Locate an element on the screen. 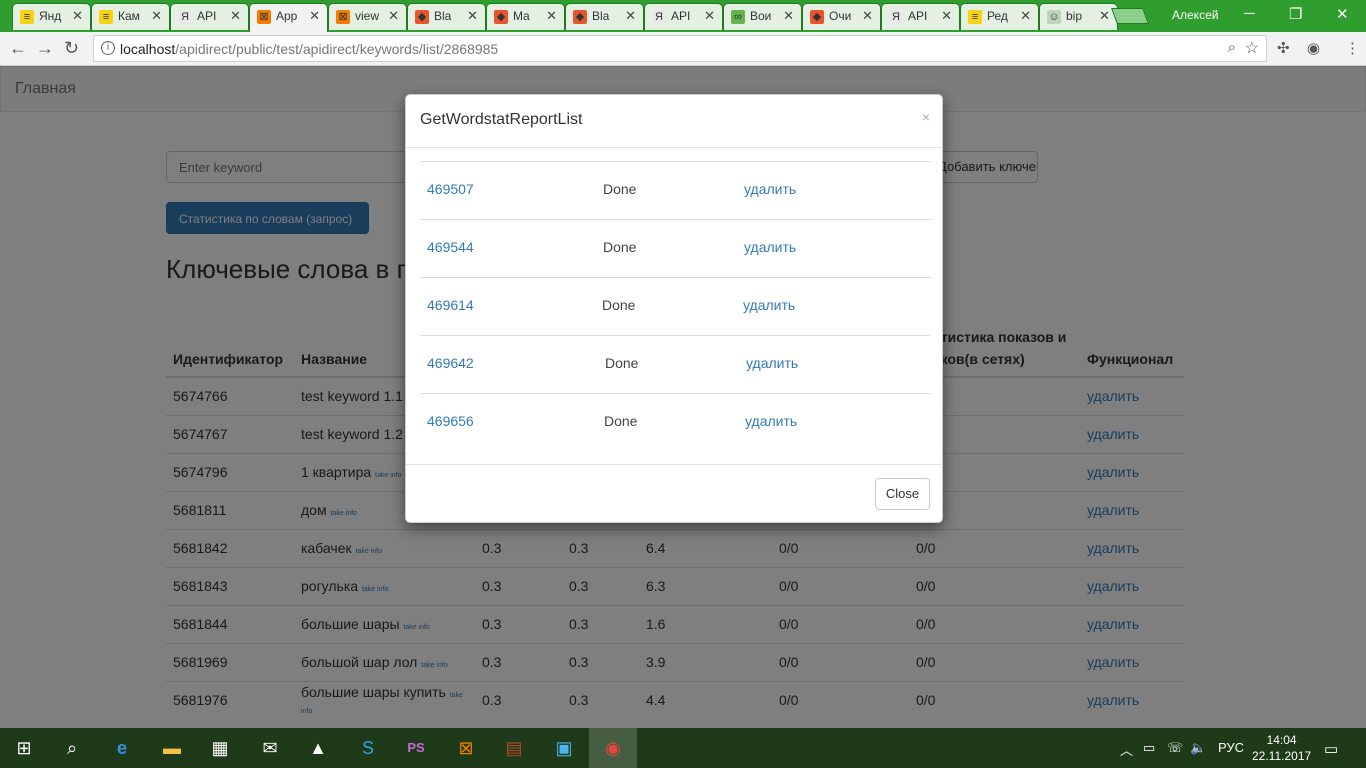 This screenshot has width=1366, height=768. report-id-link: 469642 is located at coordinates (450, 363).